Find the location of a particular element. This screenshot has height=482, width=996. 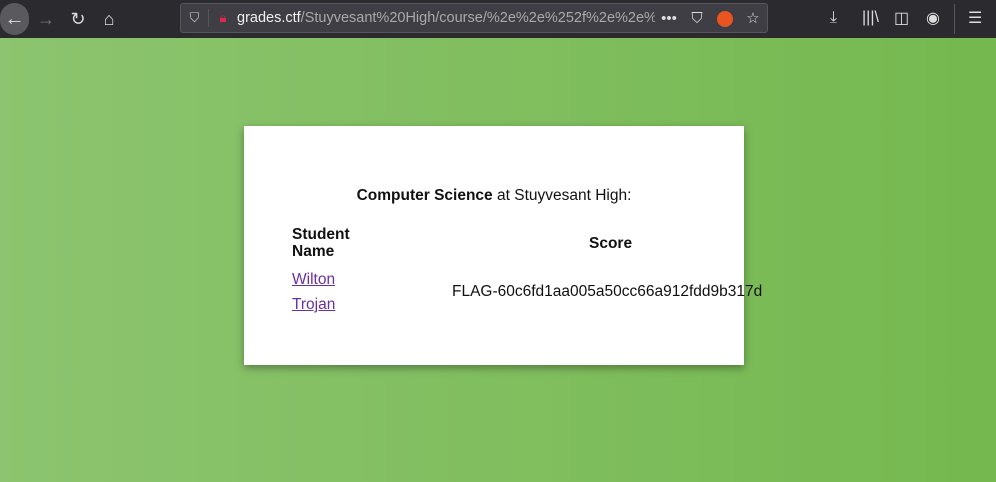

student-name-header: Student Name is located at coordinates (321, 243).